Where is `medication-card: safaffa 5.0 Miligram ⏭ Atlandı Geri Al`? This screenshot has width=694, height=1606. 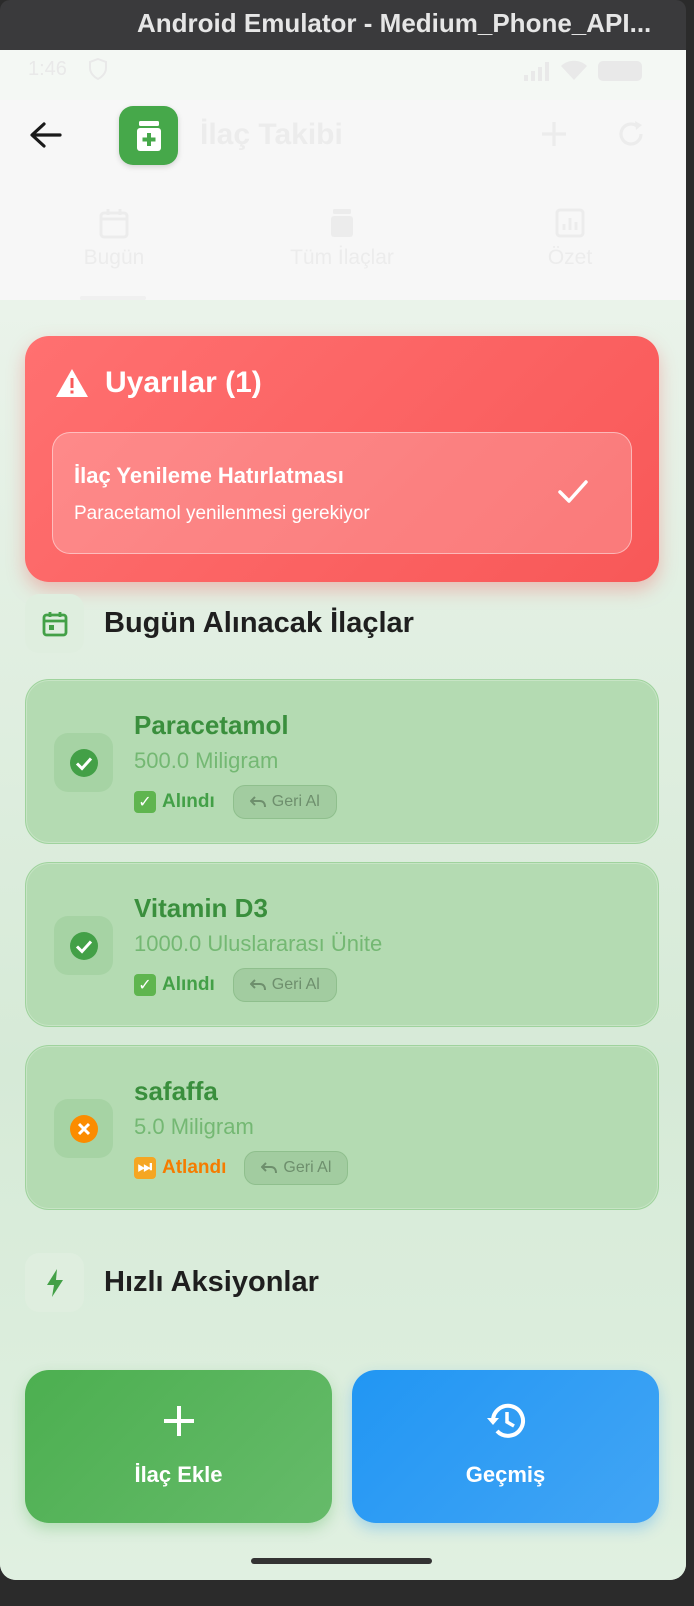
medication-card: safaffa 5.0 Miligram ⏭ Atlandı Geri Al is located at coordinates (342, 1127).